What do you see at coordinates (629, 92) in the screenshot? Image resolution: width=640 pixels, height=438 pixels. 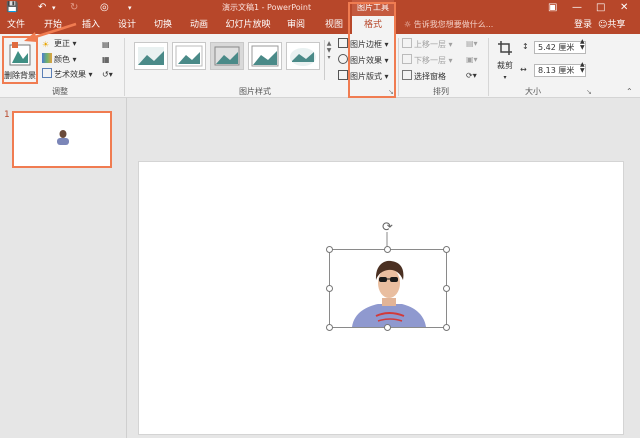 I see `collapse-ribbon-icon: ⌃` at bounding box center [629, 92].